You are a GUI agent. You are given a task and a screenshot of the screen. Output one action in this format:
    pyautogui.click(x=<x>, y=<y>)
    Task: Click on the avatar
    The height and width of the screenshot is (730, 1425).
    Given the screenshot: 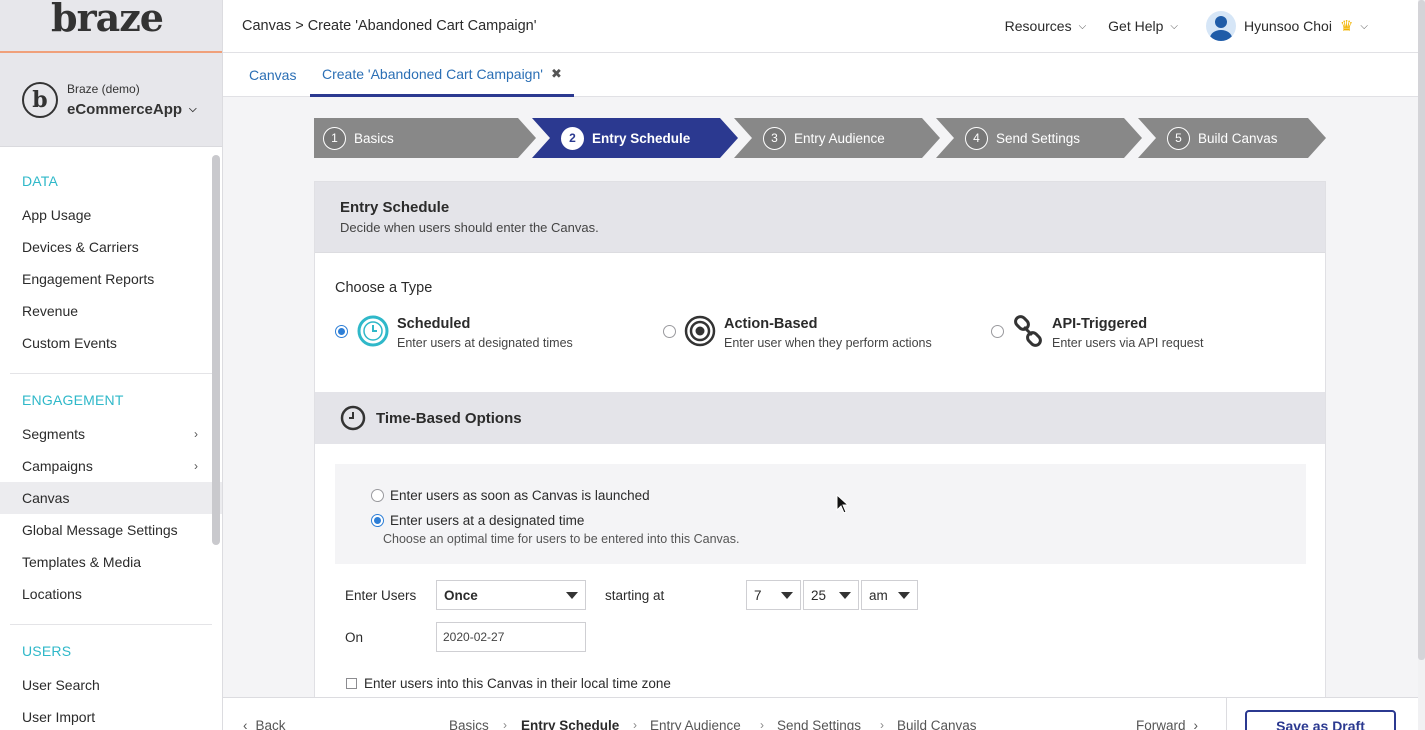 What is the action you would take?
    pyautogui.click(x=1221, y=26)
    